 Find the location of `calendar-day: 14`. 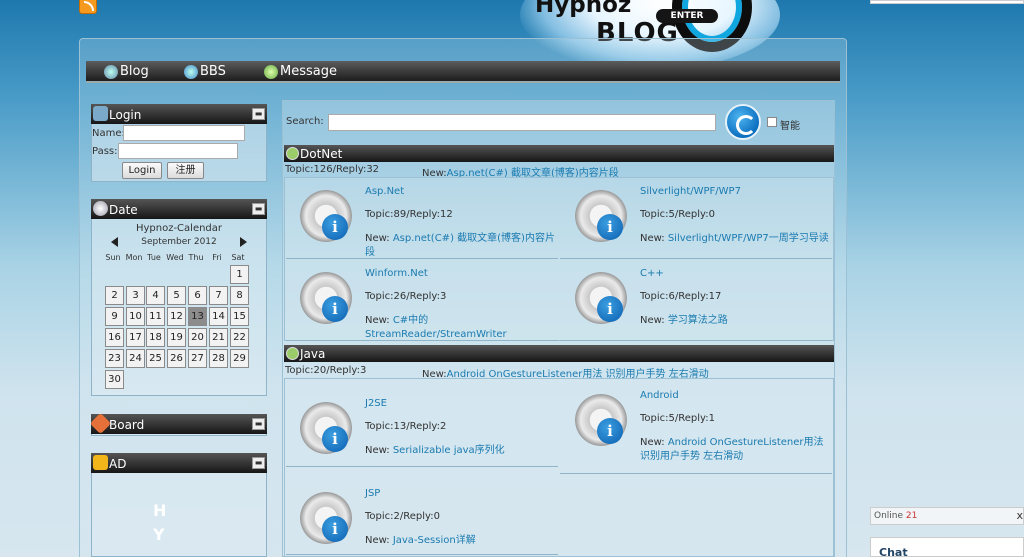

calendar-day: 14 is located at coordinates (218, 316).